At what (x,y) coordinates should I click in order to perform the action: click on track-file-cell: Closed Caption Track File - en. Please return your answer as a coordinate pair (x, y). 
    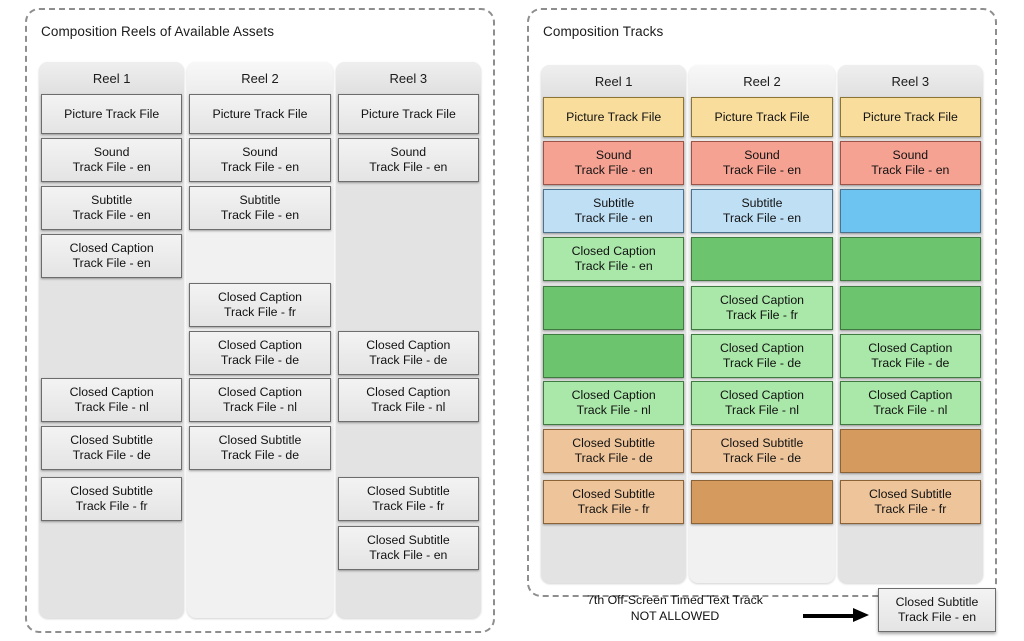
    Looking at the image, I should click on (614, 259).